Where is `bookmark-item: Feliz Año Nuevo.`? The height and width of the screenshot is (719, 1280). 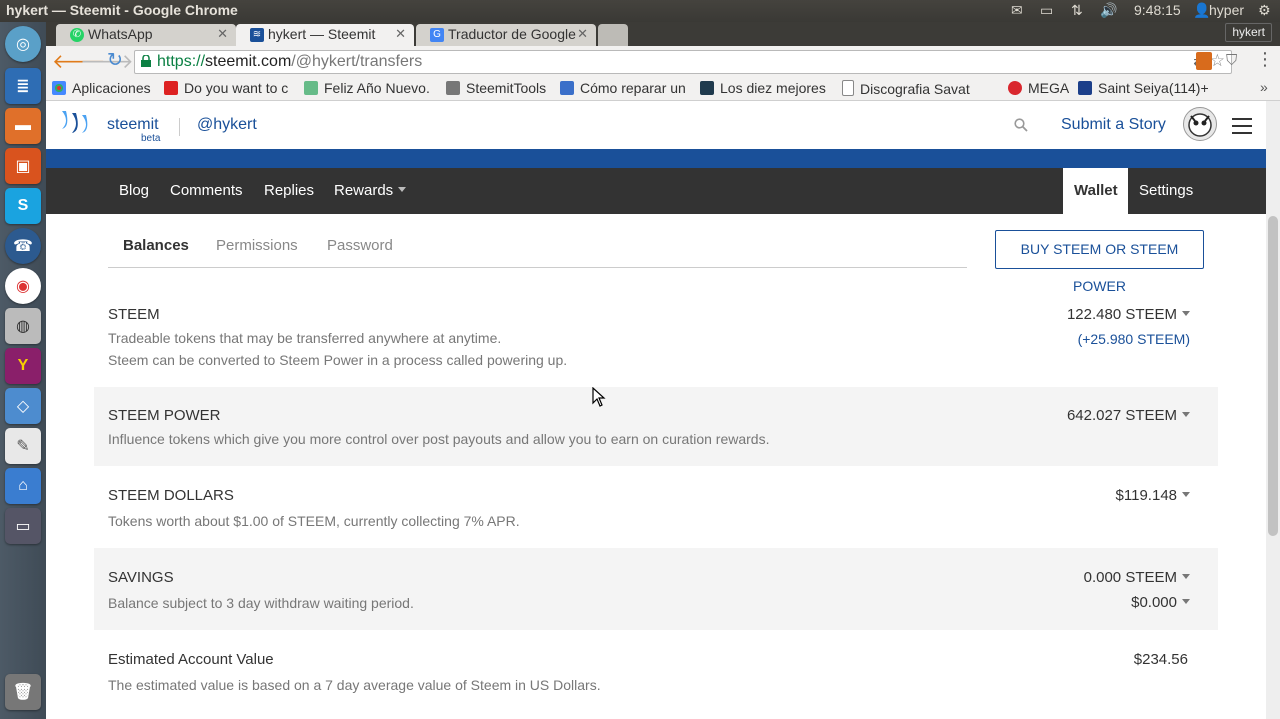
bookmark-item: Feliz Año Nuevo. is located at coordinates (368, 88).